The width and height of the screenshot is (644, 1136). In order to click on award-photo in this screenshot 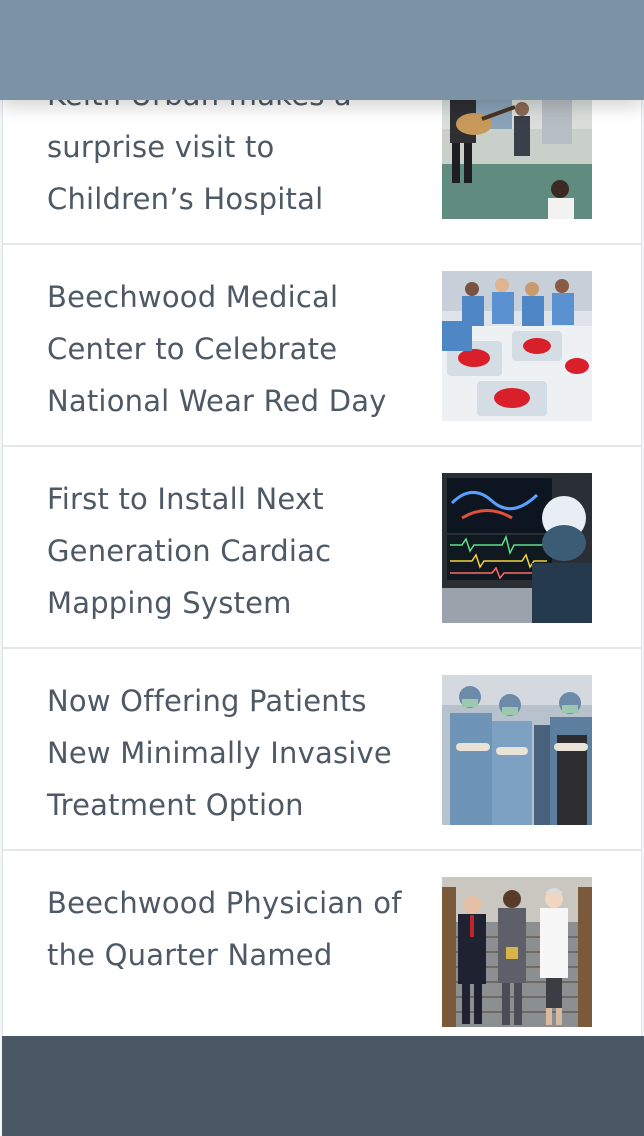, I will do `click(517, 952)`.